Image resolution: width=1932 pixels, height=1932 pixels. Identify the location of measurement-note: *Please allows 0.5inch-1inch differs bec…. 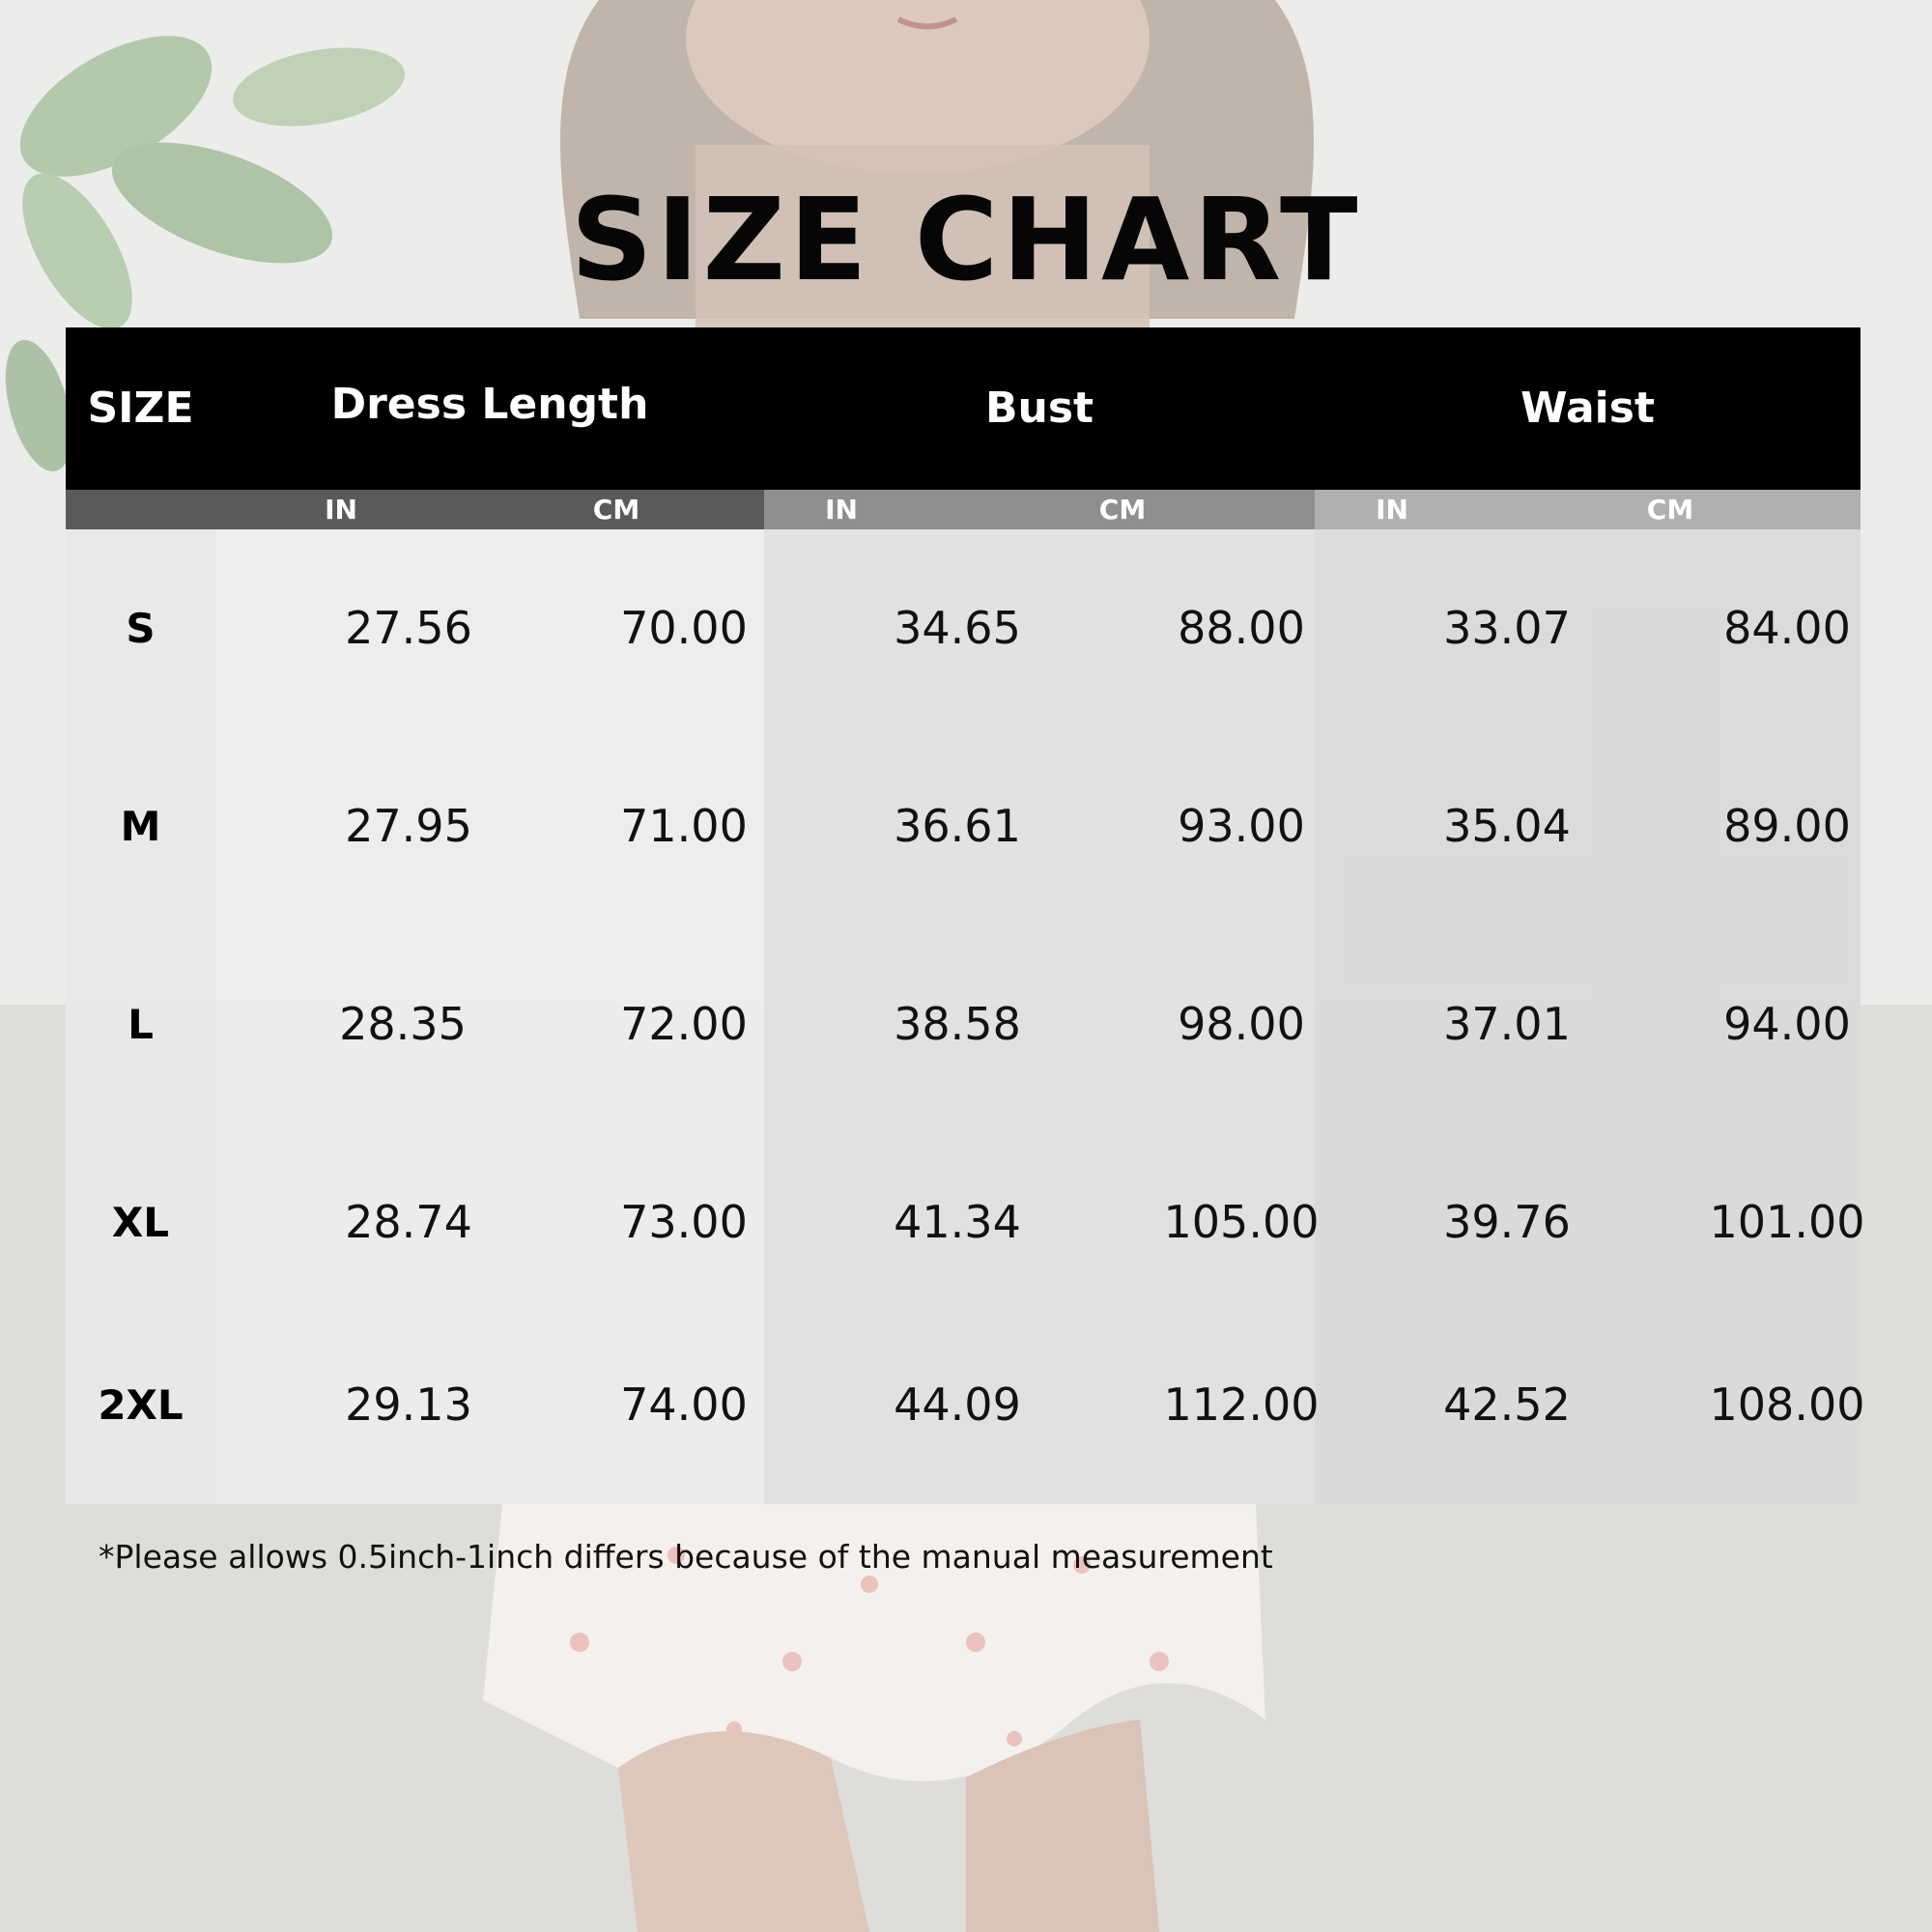
(686, 1557).